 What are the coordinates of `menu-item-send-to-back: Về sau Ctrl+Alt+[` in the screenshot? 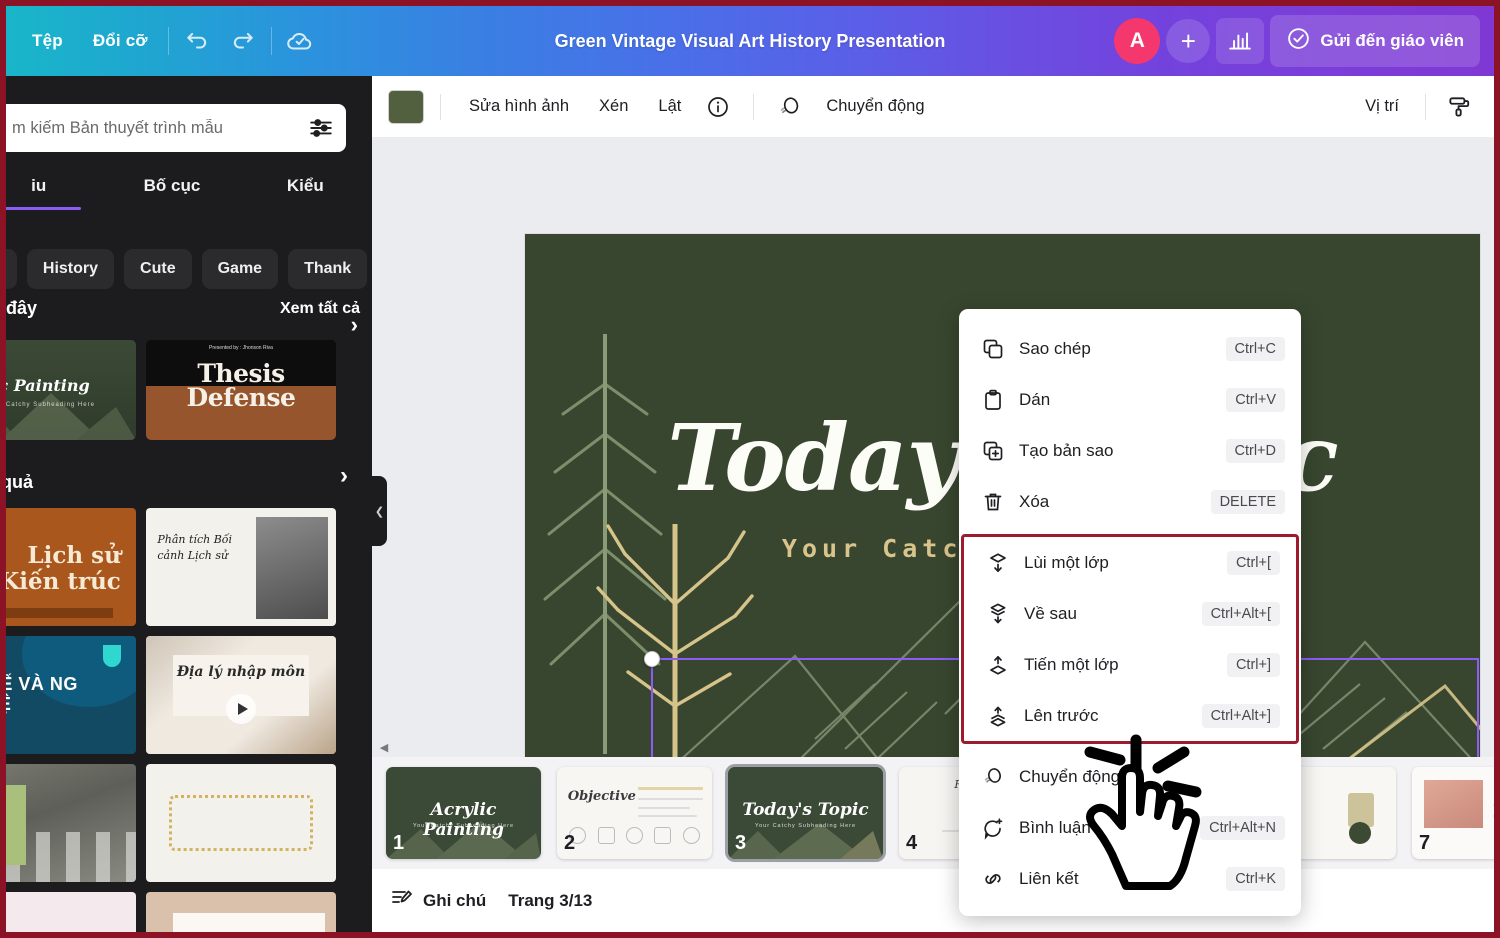 It's located at (1130, 613).